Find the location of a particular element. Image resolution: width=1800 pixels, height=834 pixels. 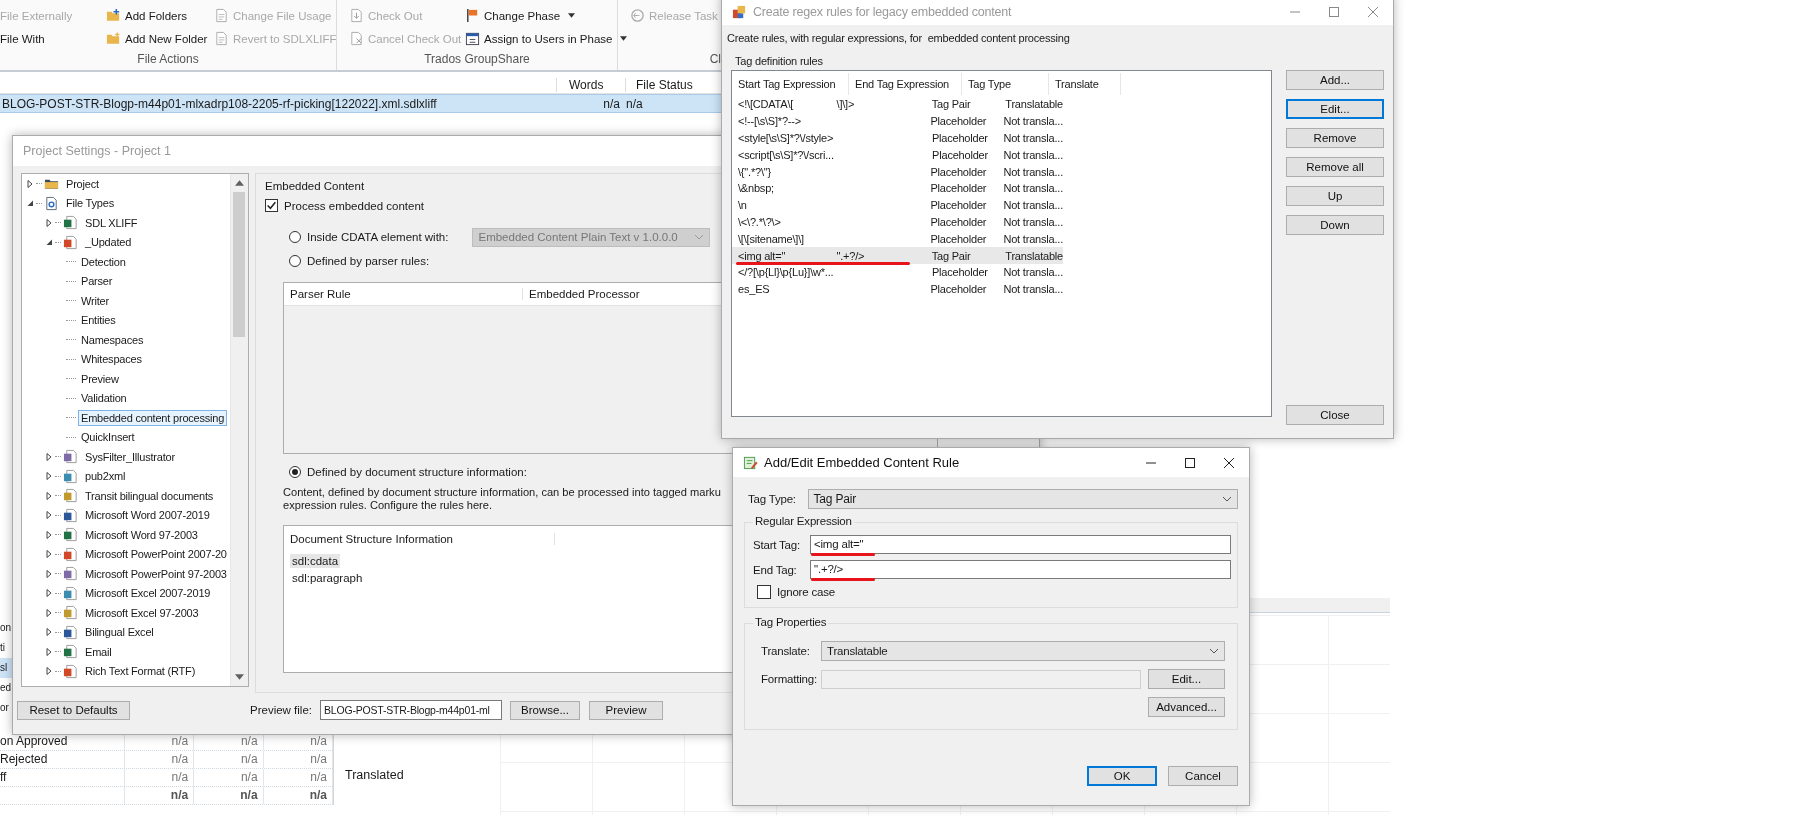

table-row: ed is located at coordinates (6, 688).